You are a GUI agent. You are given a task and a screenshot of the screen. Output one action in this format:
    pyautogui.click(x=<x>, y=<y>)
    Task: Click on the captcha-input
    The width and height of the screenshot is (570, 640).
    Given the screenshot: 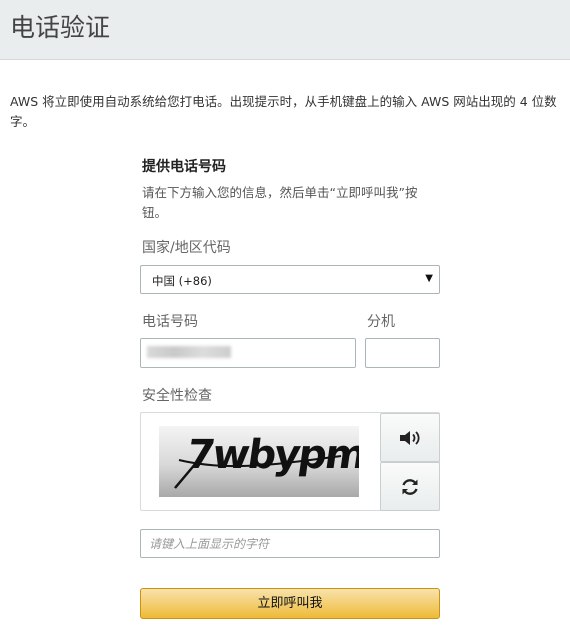 What is the action you would take?
    pyautogui.click(x=290, y=543)
    